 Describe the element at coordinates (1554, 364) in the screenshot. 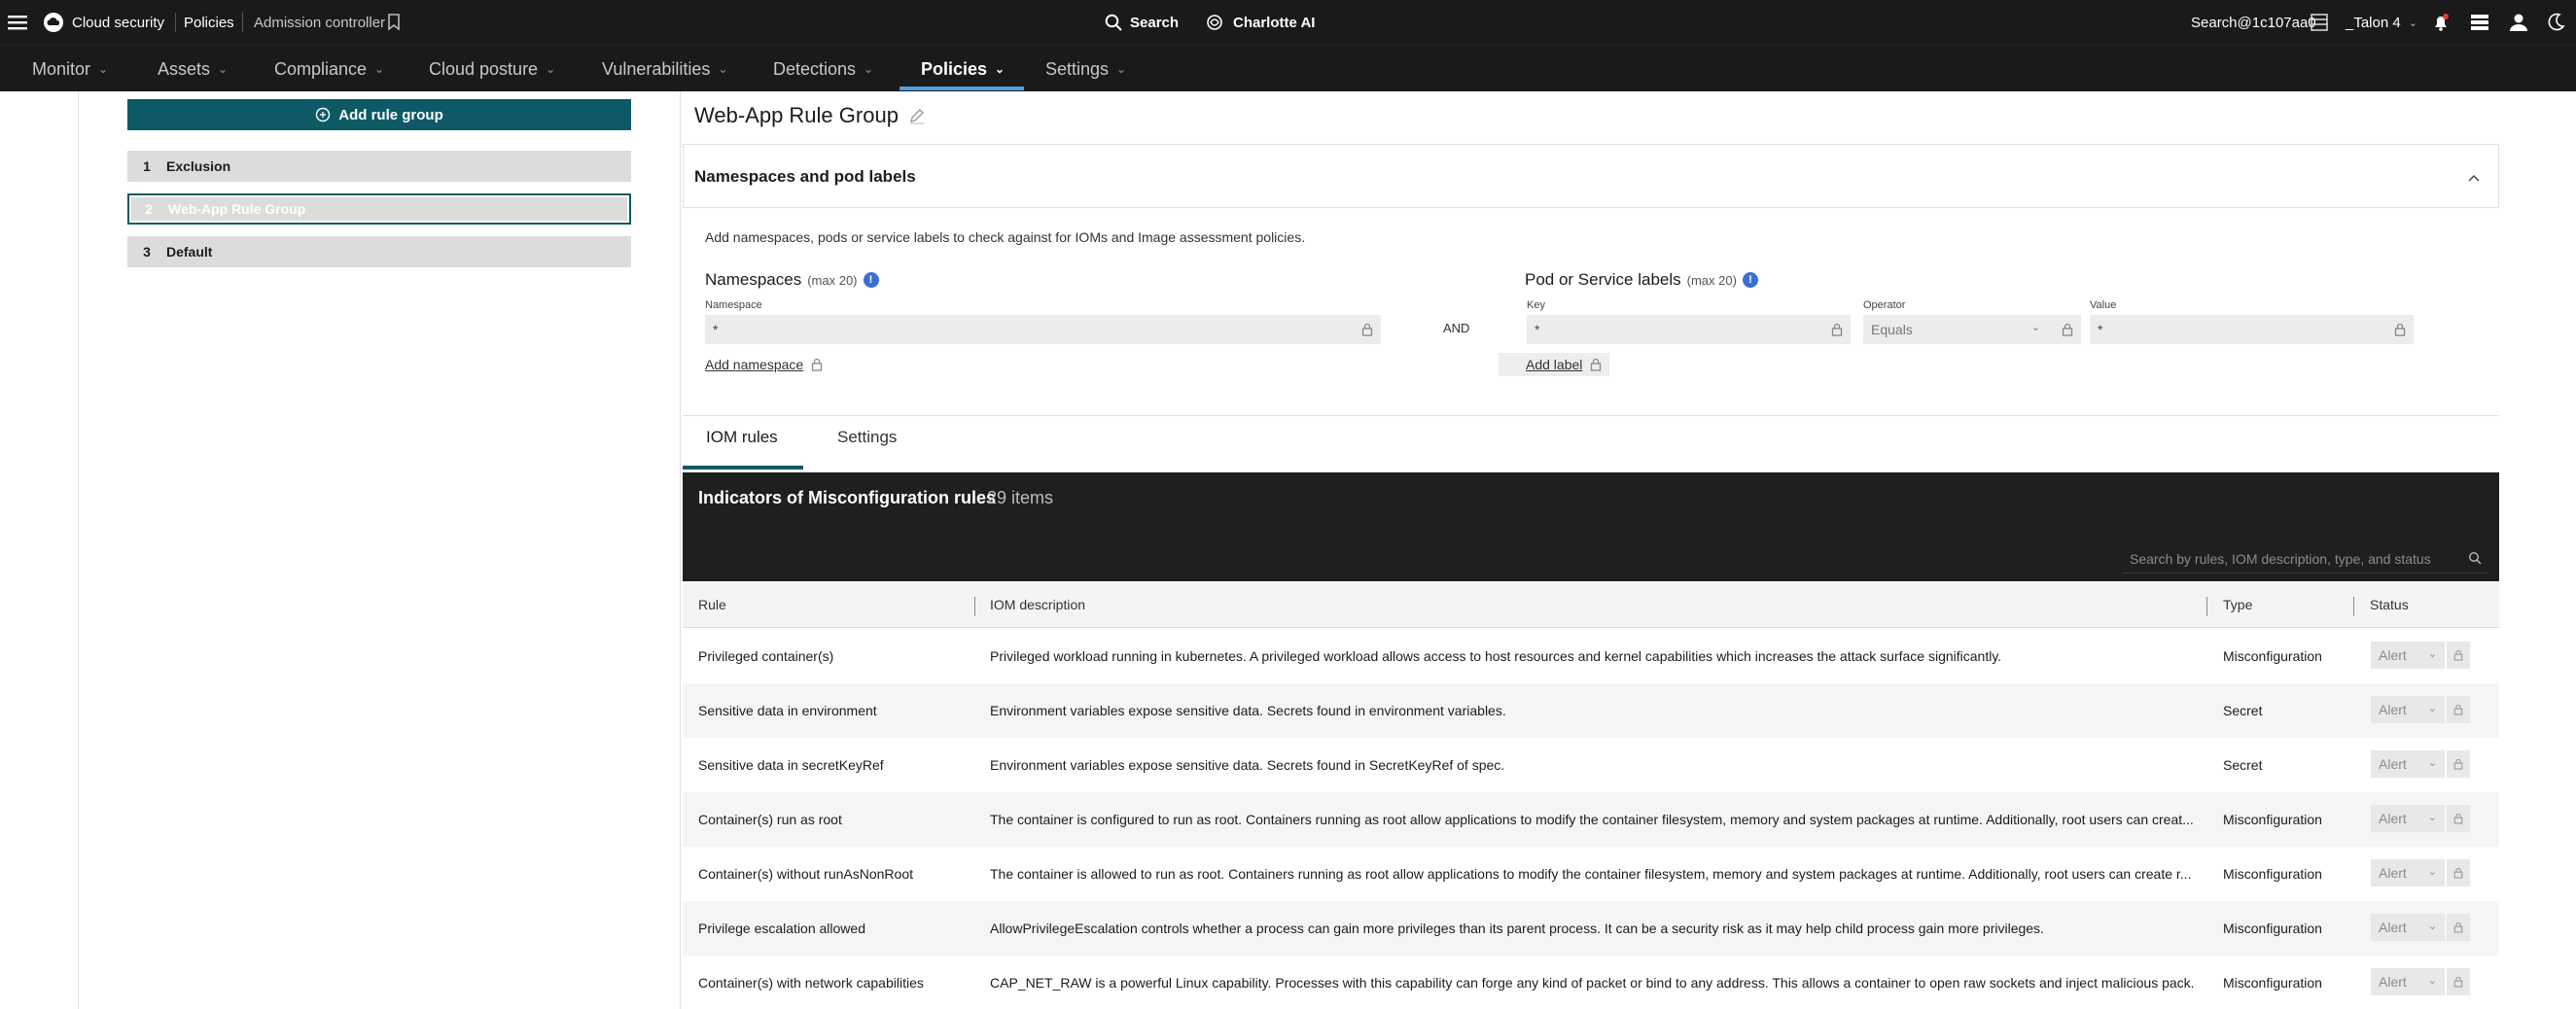

I see `add-label-link: Add label` at that location.